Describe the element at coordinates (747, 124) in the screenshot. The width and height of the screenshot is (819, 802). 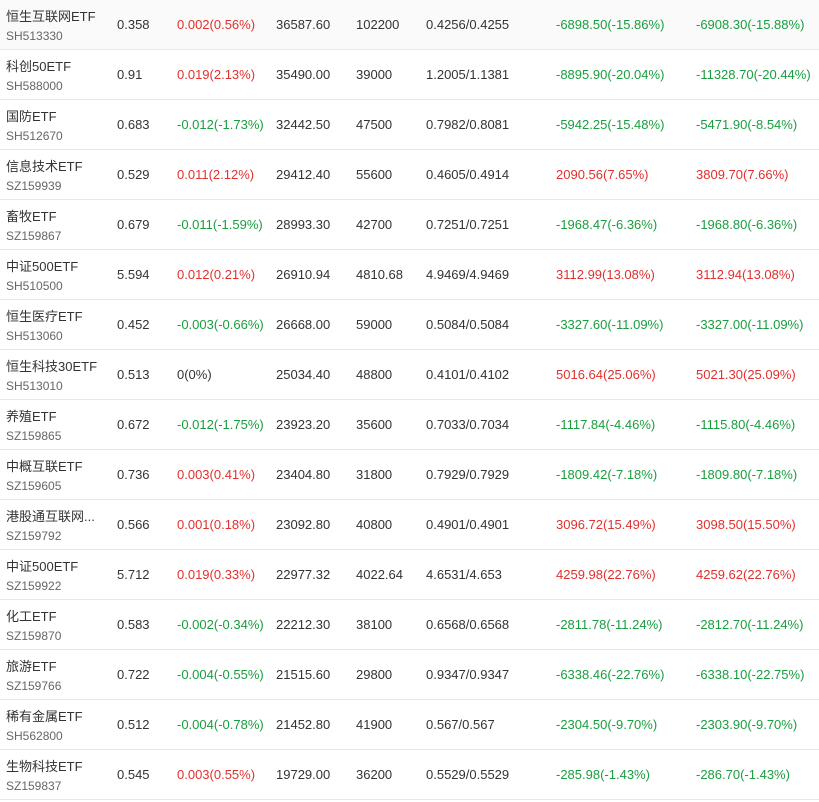
I see `total-profit-loss: -5471.90(-8.54%)` at that location.